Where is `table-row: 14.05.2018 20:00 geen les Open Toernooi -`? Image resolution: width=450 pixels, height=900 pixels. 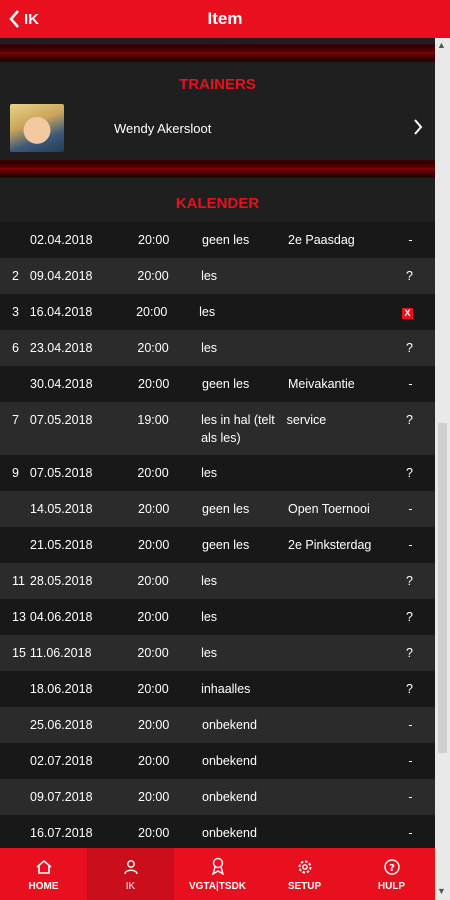 table-row: 14.05.2018 20:00 geen les Open Toernooi - is located at coordinates (217, 509).